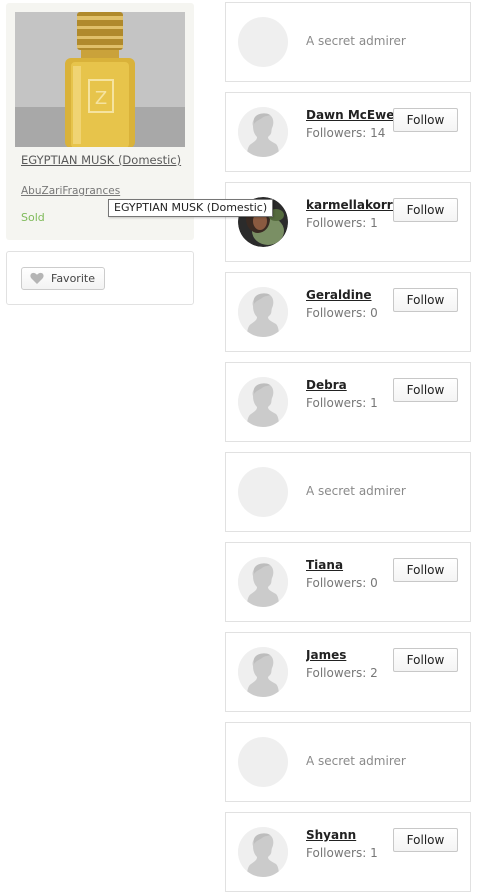 The image size is (479, 892). I want to click on follower-card: James Followers: 2 Follow, so click(348, 672).